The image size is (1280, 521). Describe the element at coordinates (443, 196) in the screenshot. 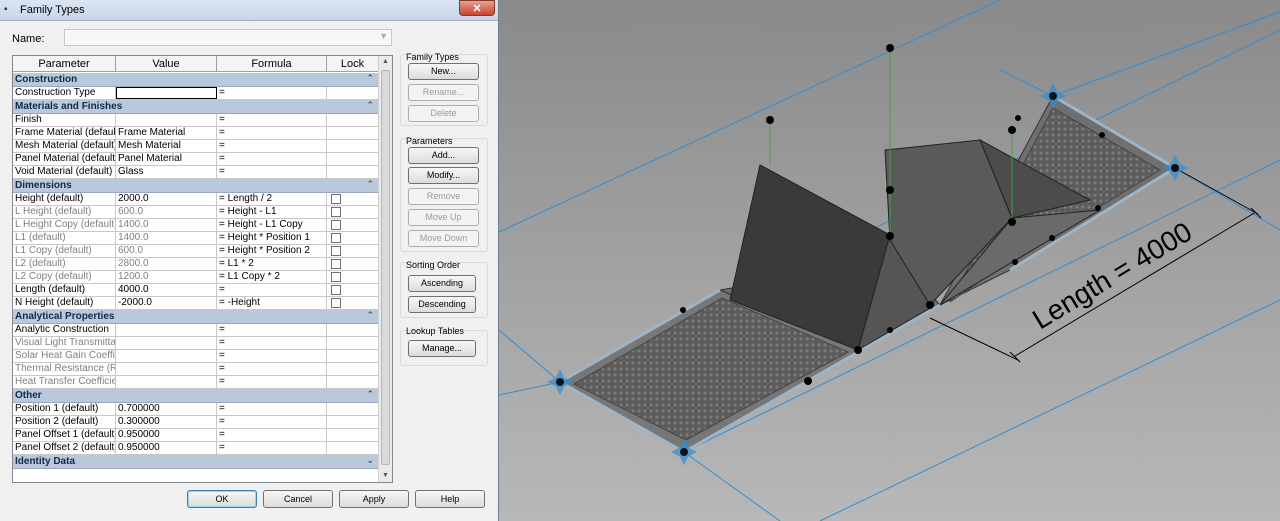

I see `remove-parameter-button: Remove` at that location.